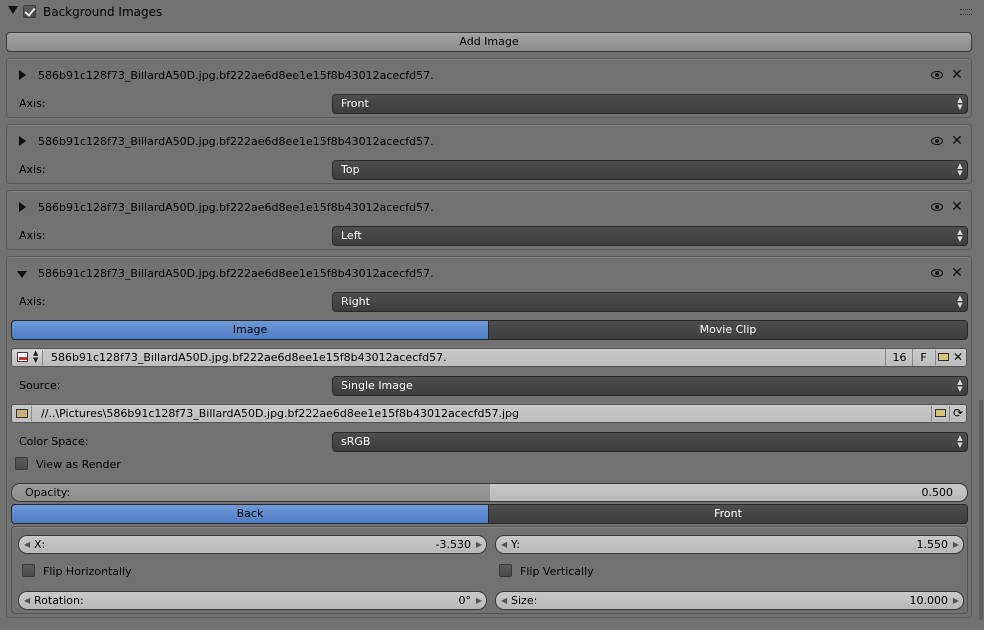 The image size is (984, 630). Describe the element at coordinates (22, 274) in the screenshot. I see `collapse-triangle-icon` at that location.